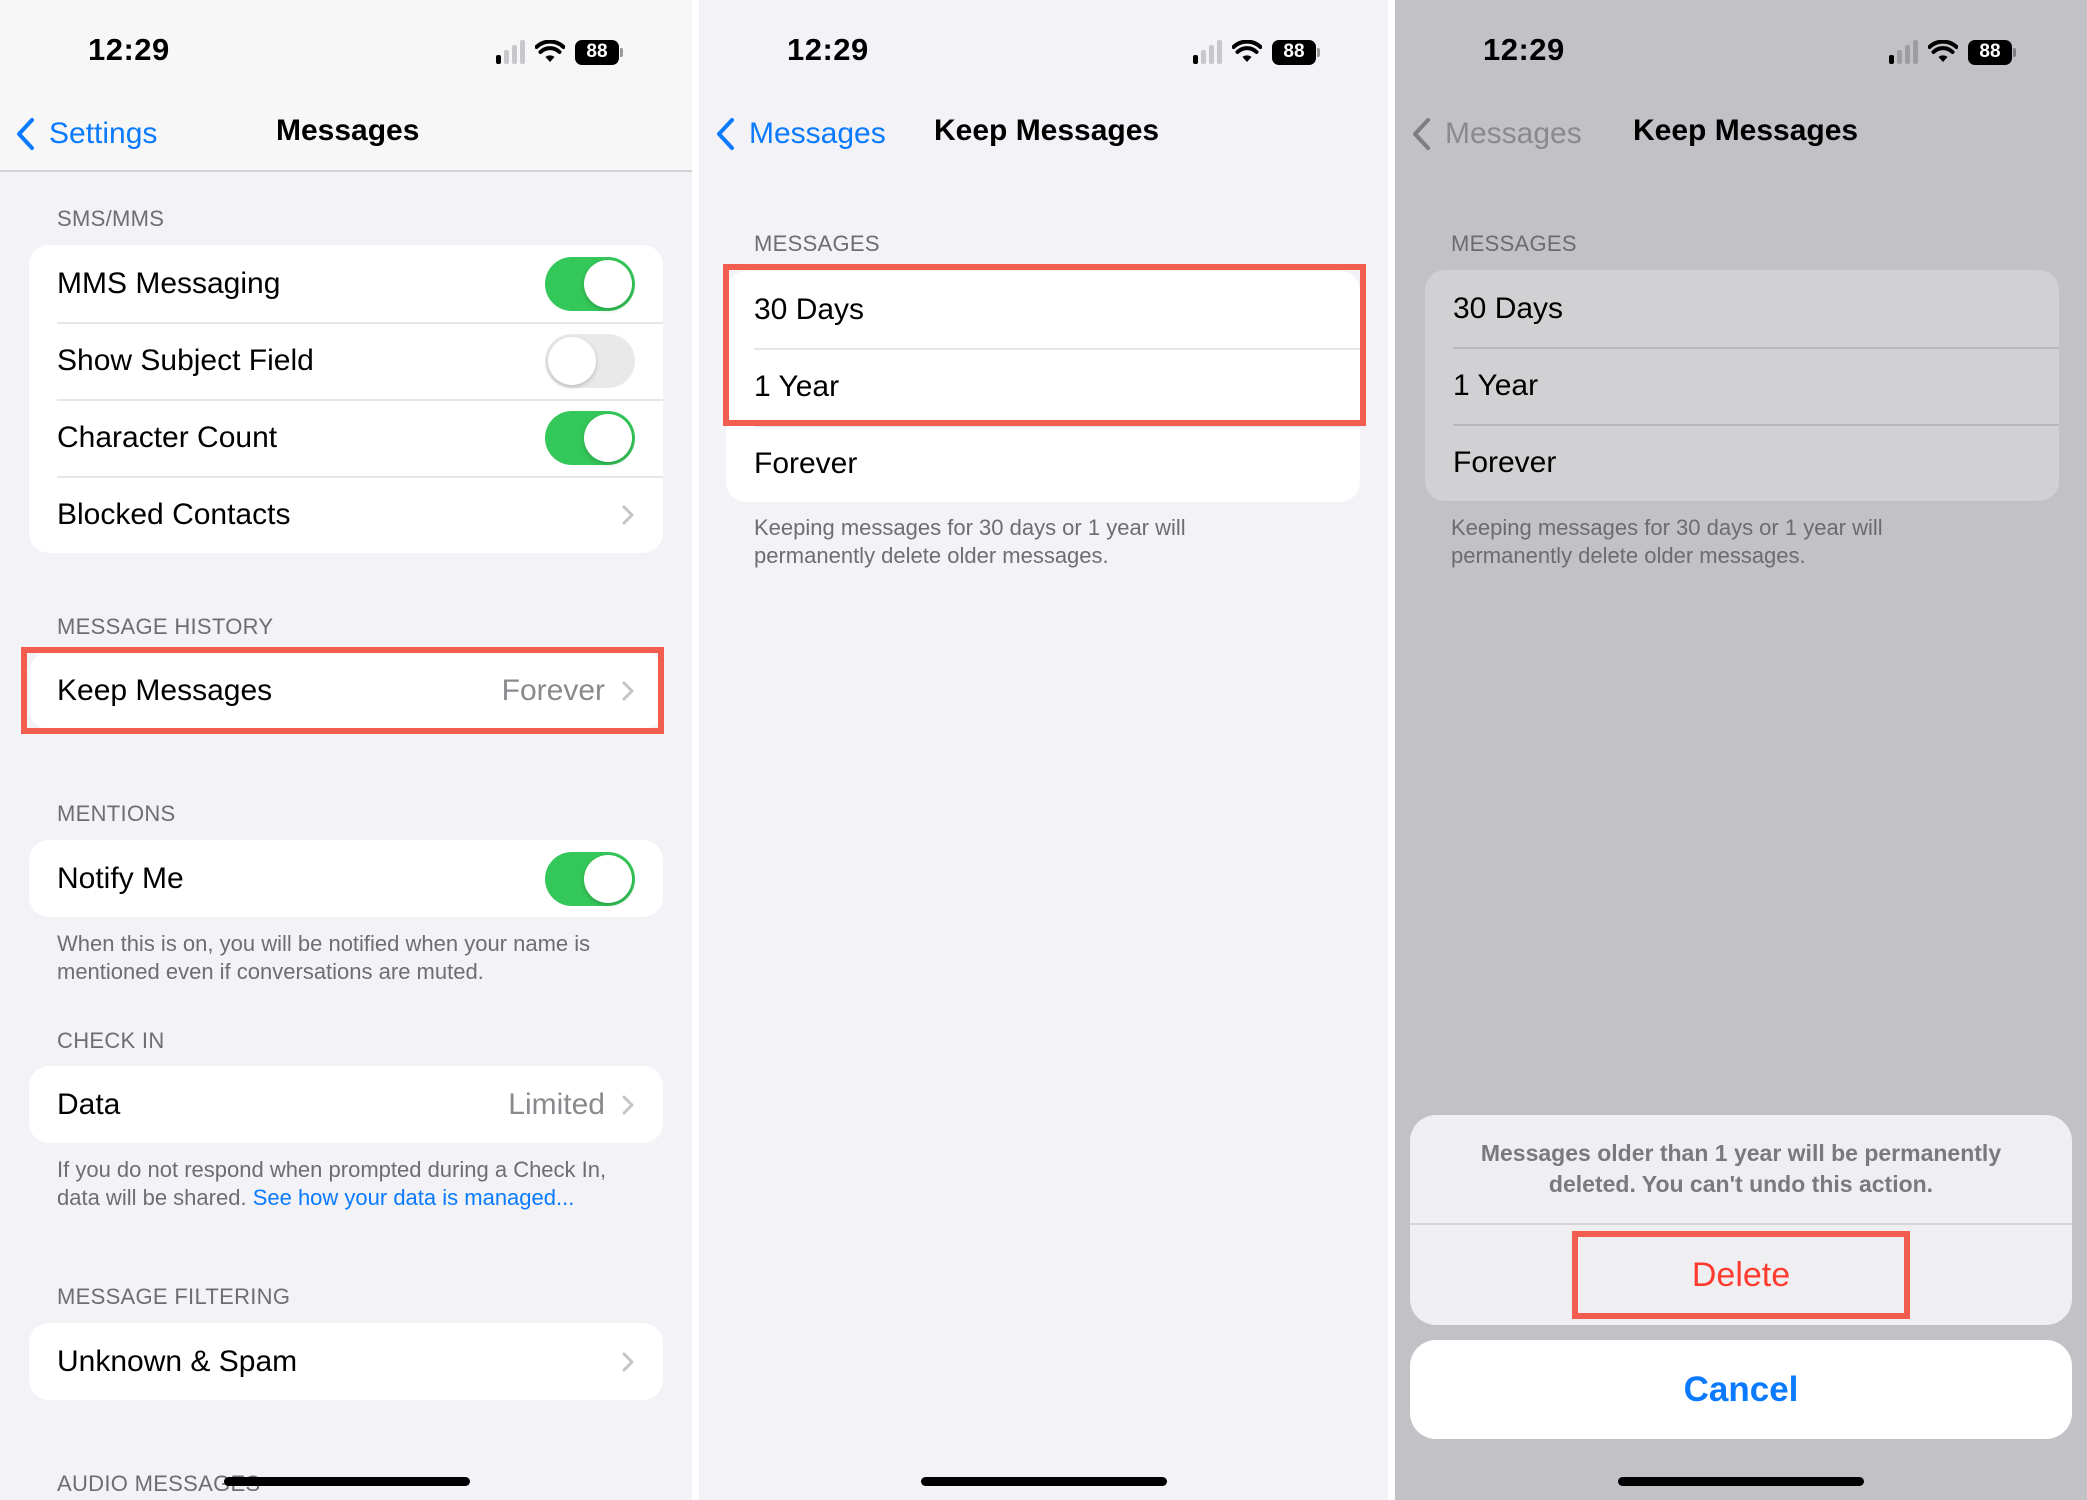  I want to click on notify-me-row: Notify Me, so click(346, 878).